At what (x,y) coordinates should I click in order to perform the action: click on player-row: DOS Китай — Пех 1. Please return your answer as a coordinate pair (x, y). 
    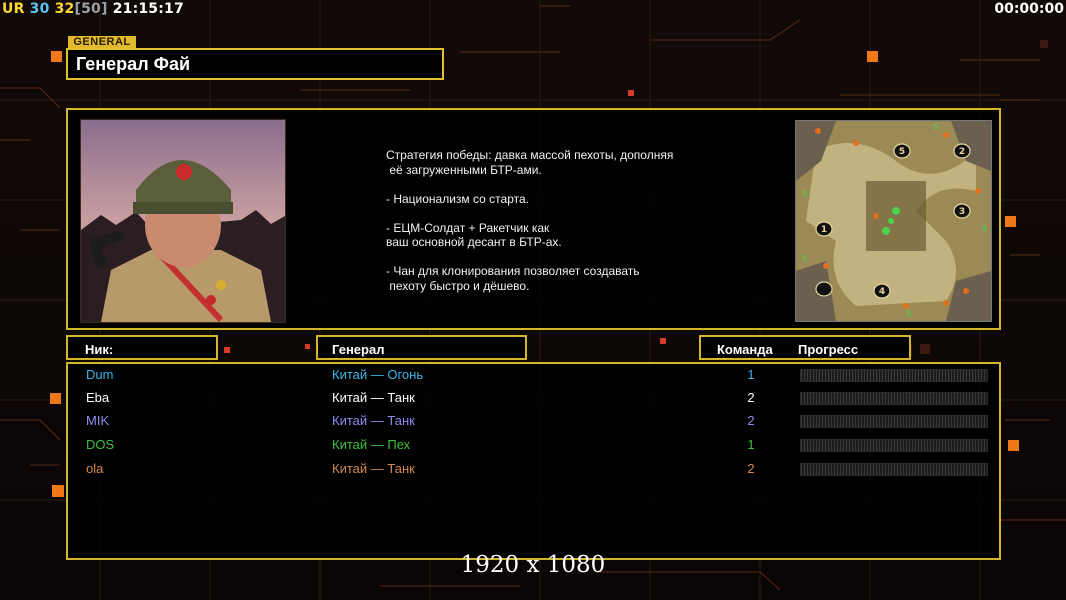
    Looking at the image, I should click on (533, 445).